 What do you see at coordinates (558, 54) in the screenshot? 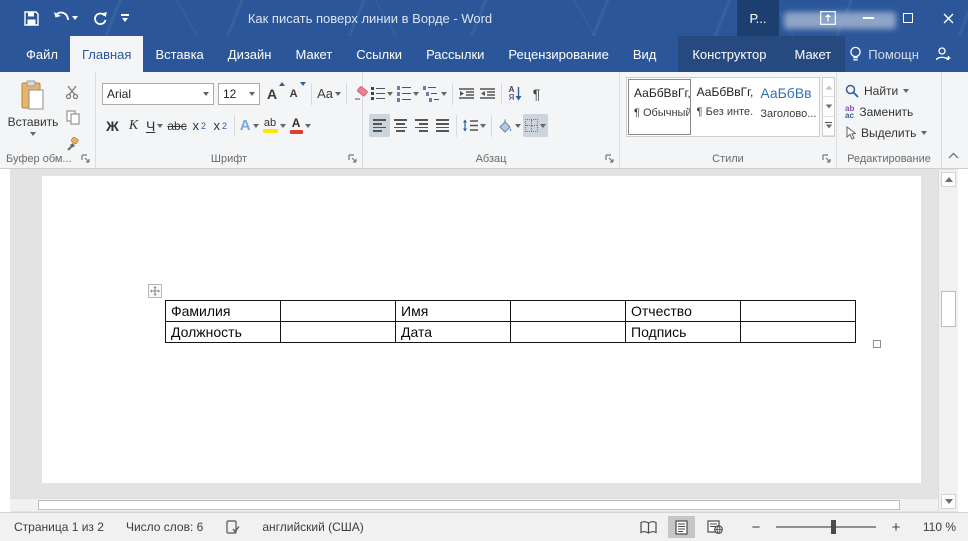
I see `tab-review: Рецензирование` at bounding box center [558, 54].